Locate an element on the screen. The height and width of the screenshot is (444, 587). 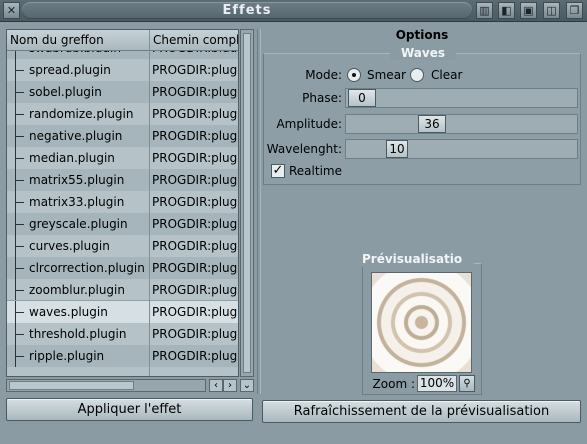
vertical-scroll-thumb is located at coordinates (247, 203).